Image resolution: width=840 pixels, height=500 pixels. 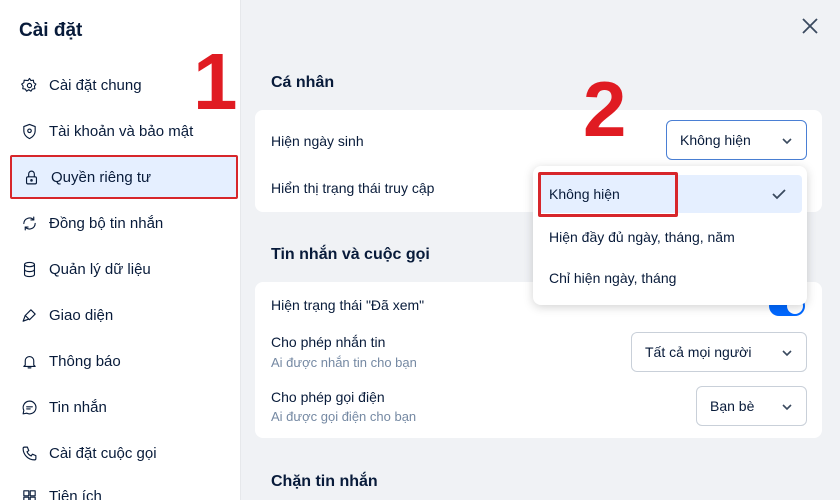 What do you see at coordinates (85, 361) in the screenshot?
I see `sidebar-item-label: Thông báo` at bounding box center [85, 361].